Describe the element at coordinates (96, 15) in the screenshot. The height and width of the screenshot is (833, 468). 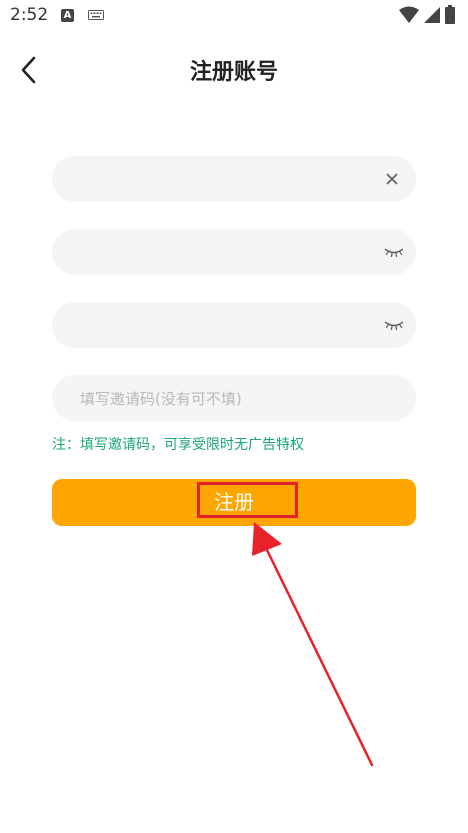
I see `keyboard-icon` at that location.